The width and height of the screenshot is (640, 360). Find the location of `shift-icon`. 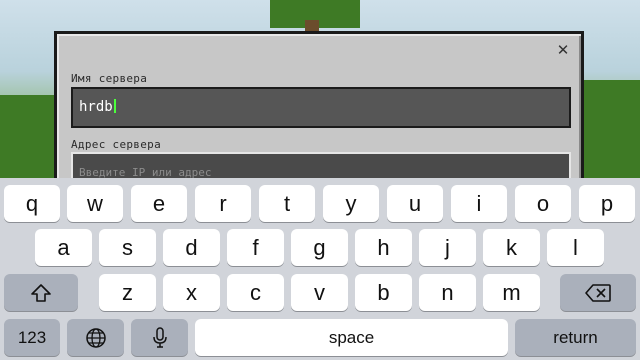

shift-icon is located at coordinates (41, 292).